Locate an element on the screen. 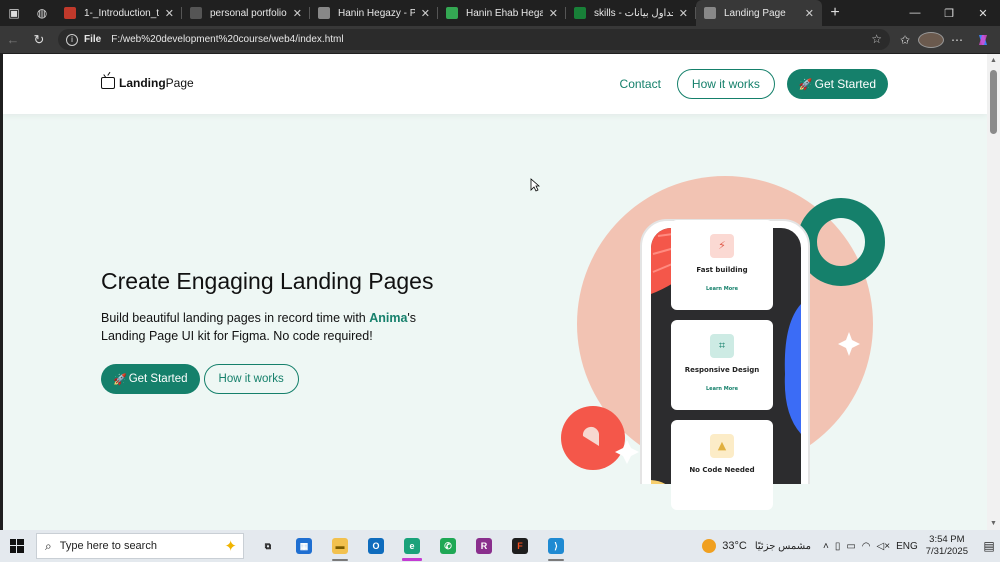 The width and height of the screenshot is (1000, 562). favorites-icon: ✩ is located at coordinates (905, 40).